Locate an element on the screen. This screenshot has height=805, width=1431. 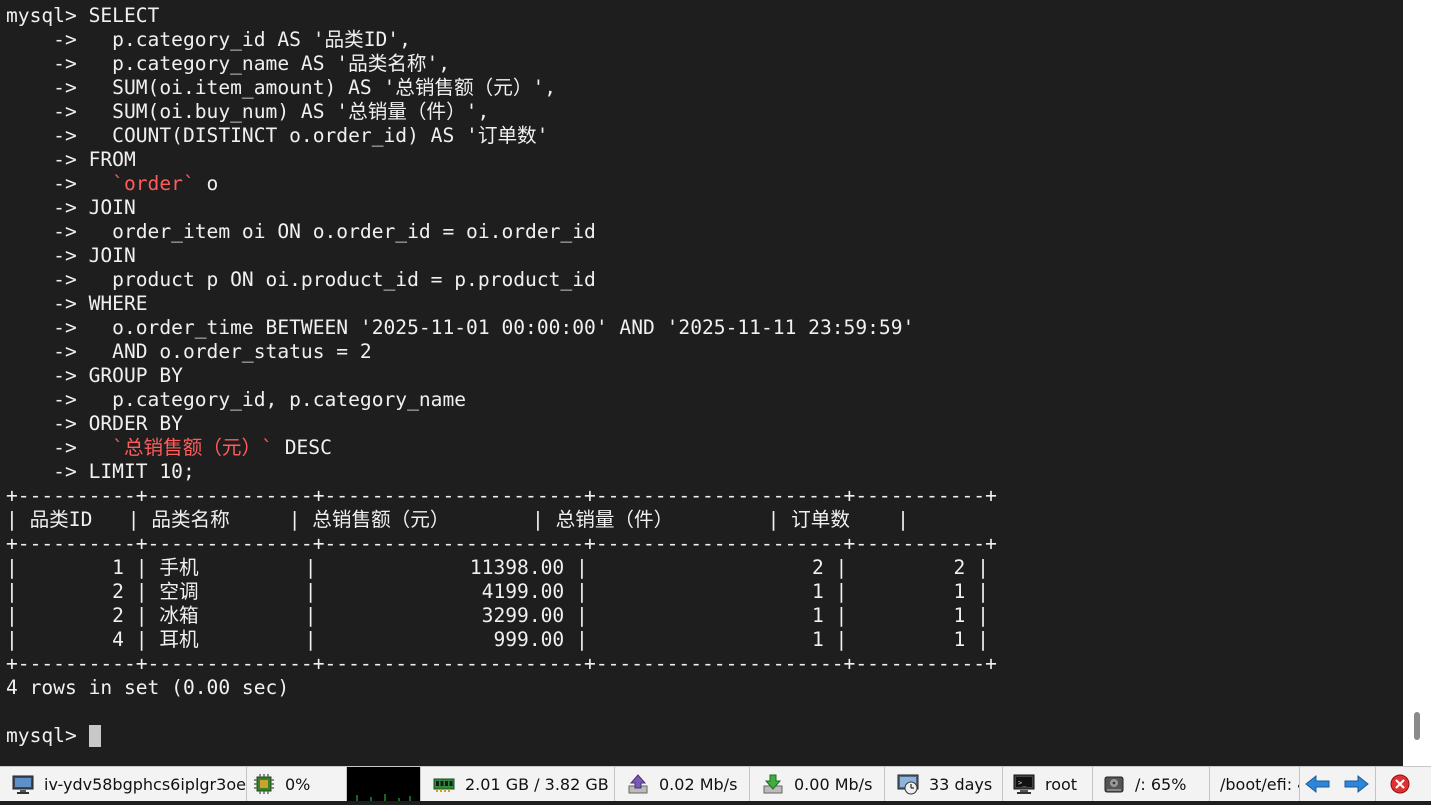
clock-icon is located at coordinates (908, 784).